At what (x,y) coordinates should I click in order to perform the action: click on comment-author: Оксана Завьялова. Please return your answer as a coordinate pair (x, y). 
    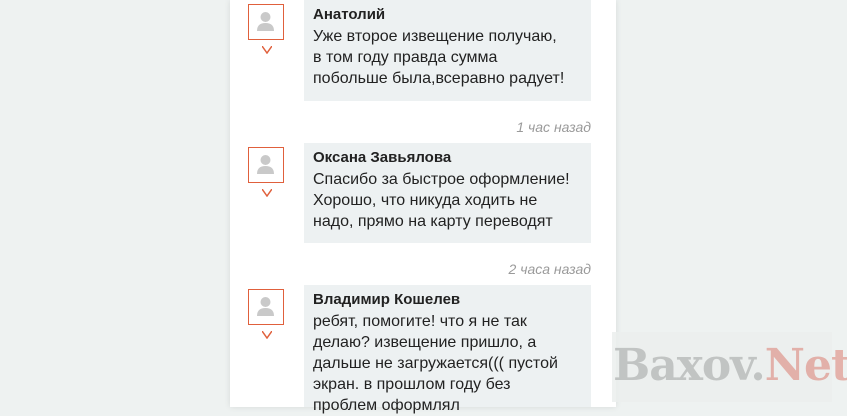
    Looking at the image, I should click on (382, 157).